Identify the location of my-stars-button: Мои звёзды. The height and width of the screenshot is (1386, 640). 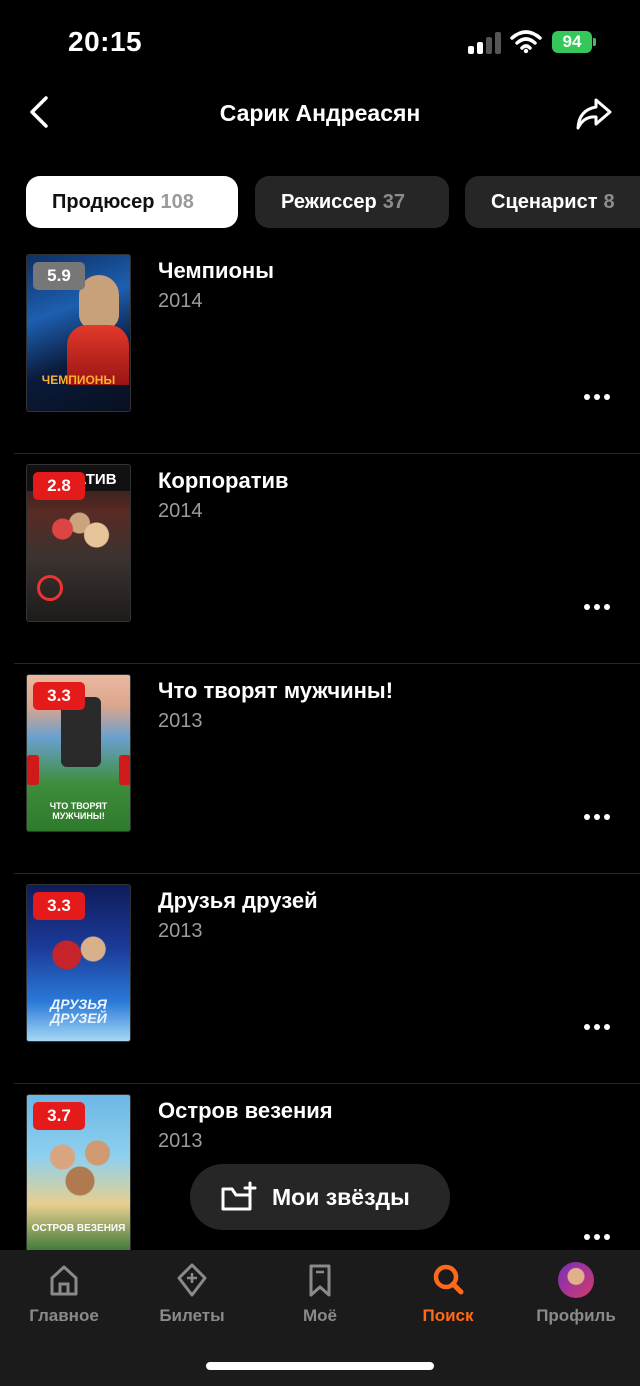
(320, 1197).